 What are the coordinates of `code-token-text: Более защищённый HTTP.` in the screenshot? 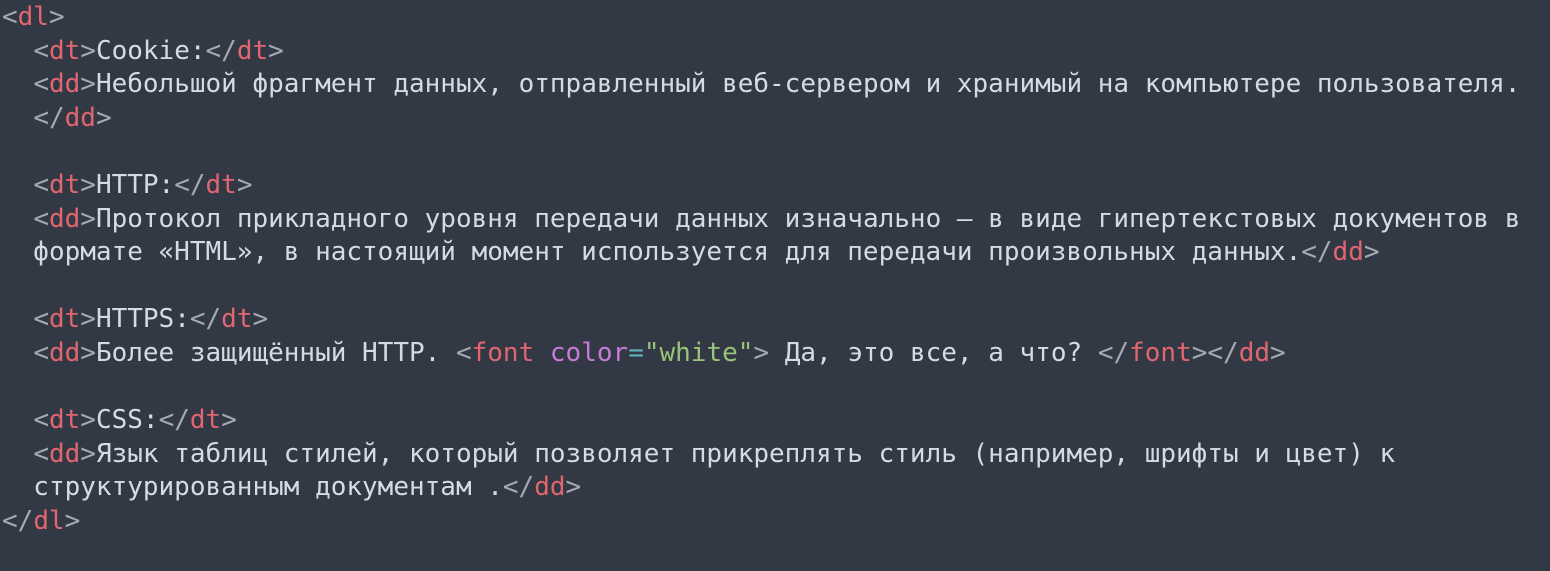 It's located at (275, 353).